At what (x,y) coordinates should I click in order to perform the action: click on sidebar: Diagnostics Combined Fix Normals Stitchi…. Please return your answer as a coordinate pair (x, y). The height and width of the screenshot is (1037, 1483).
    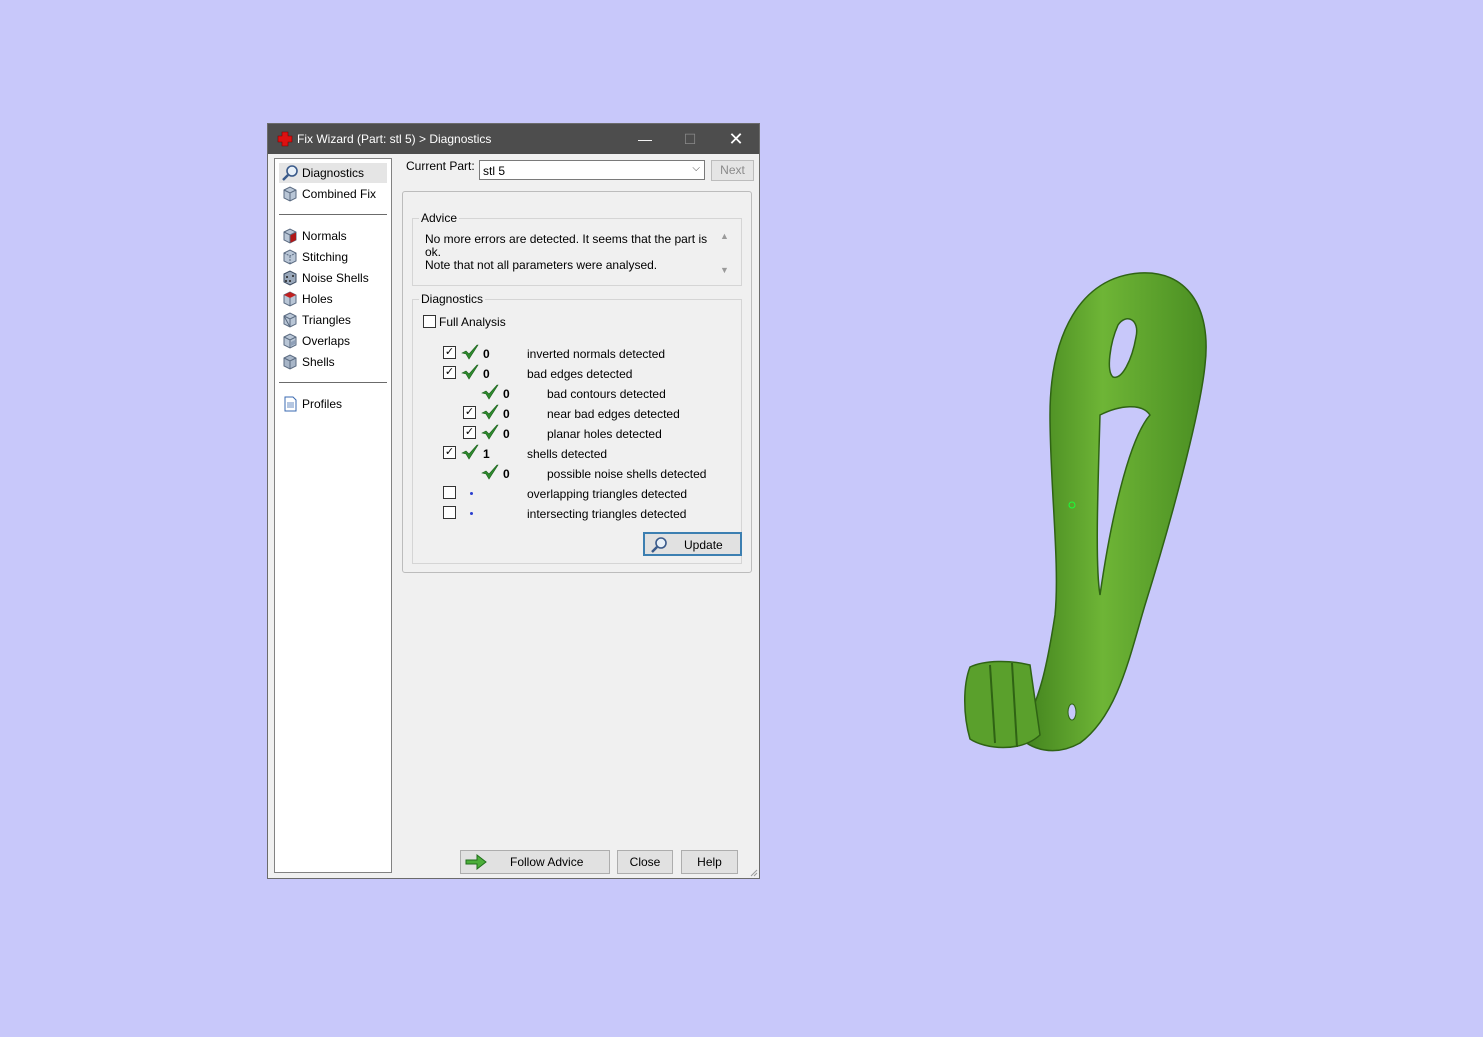
    Looking at the image, I should click on (333, 515).